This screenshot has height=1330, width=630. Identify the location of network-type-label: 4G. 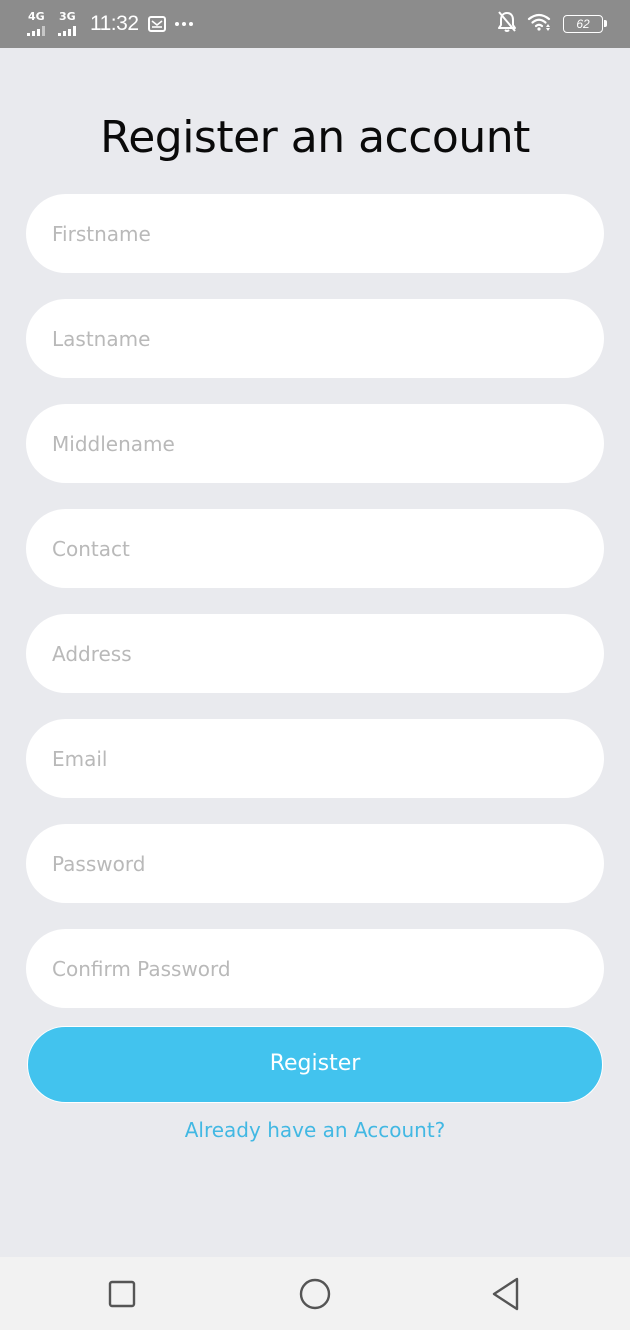
(36, 16).